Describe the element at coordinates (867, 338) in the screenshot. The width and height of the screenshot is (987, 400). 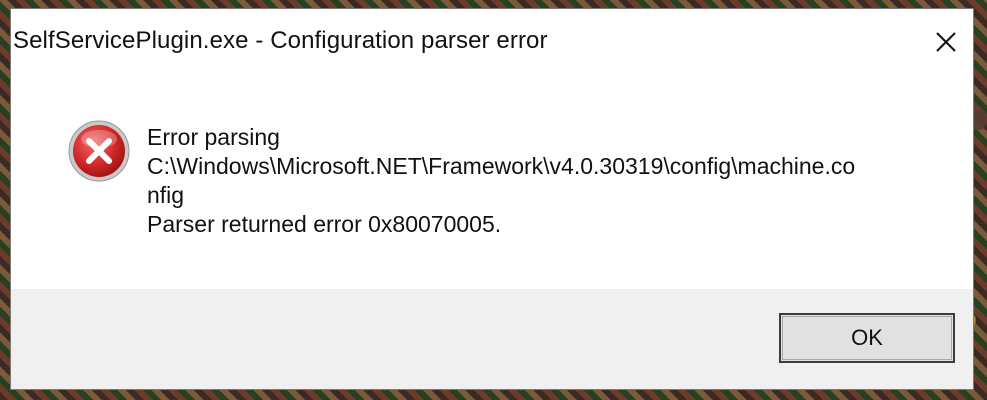
I see `ok-button: OK` at that location.